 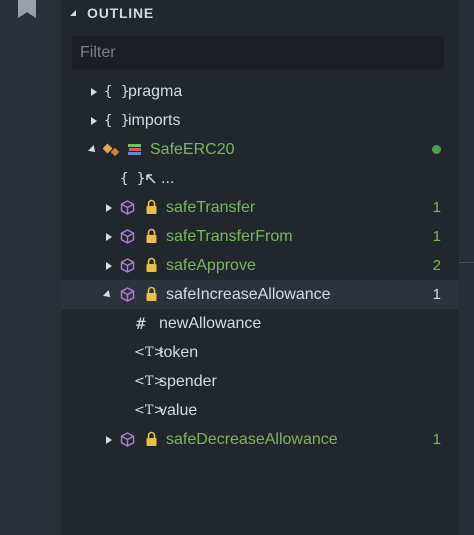 I want to click on tree-item-safeapprove: safeApprove 2, so click(x=260, y=265).